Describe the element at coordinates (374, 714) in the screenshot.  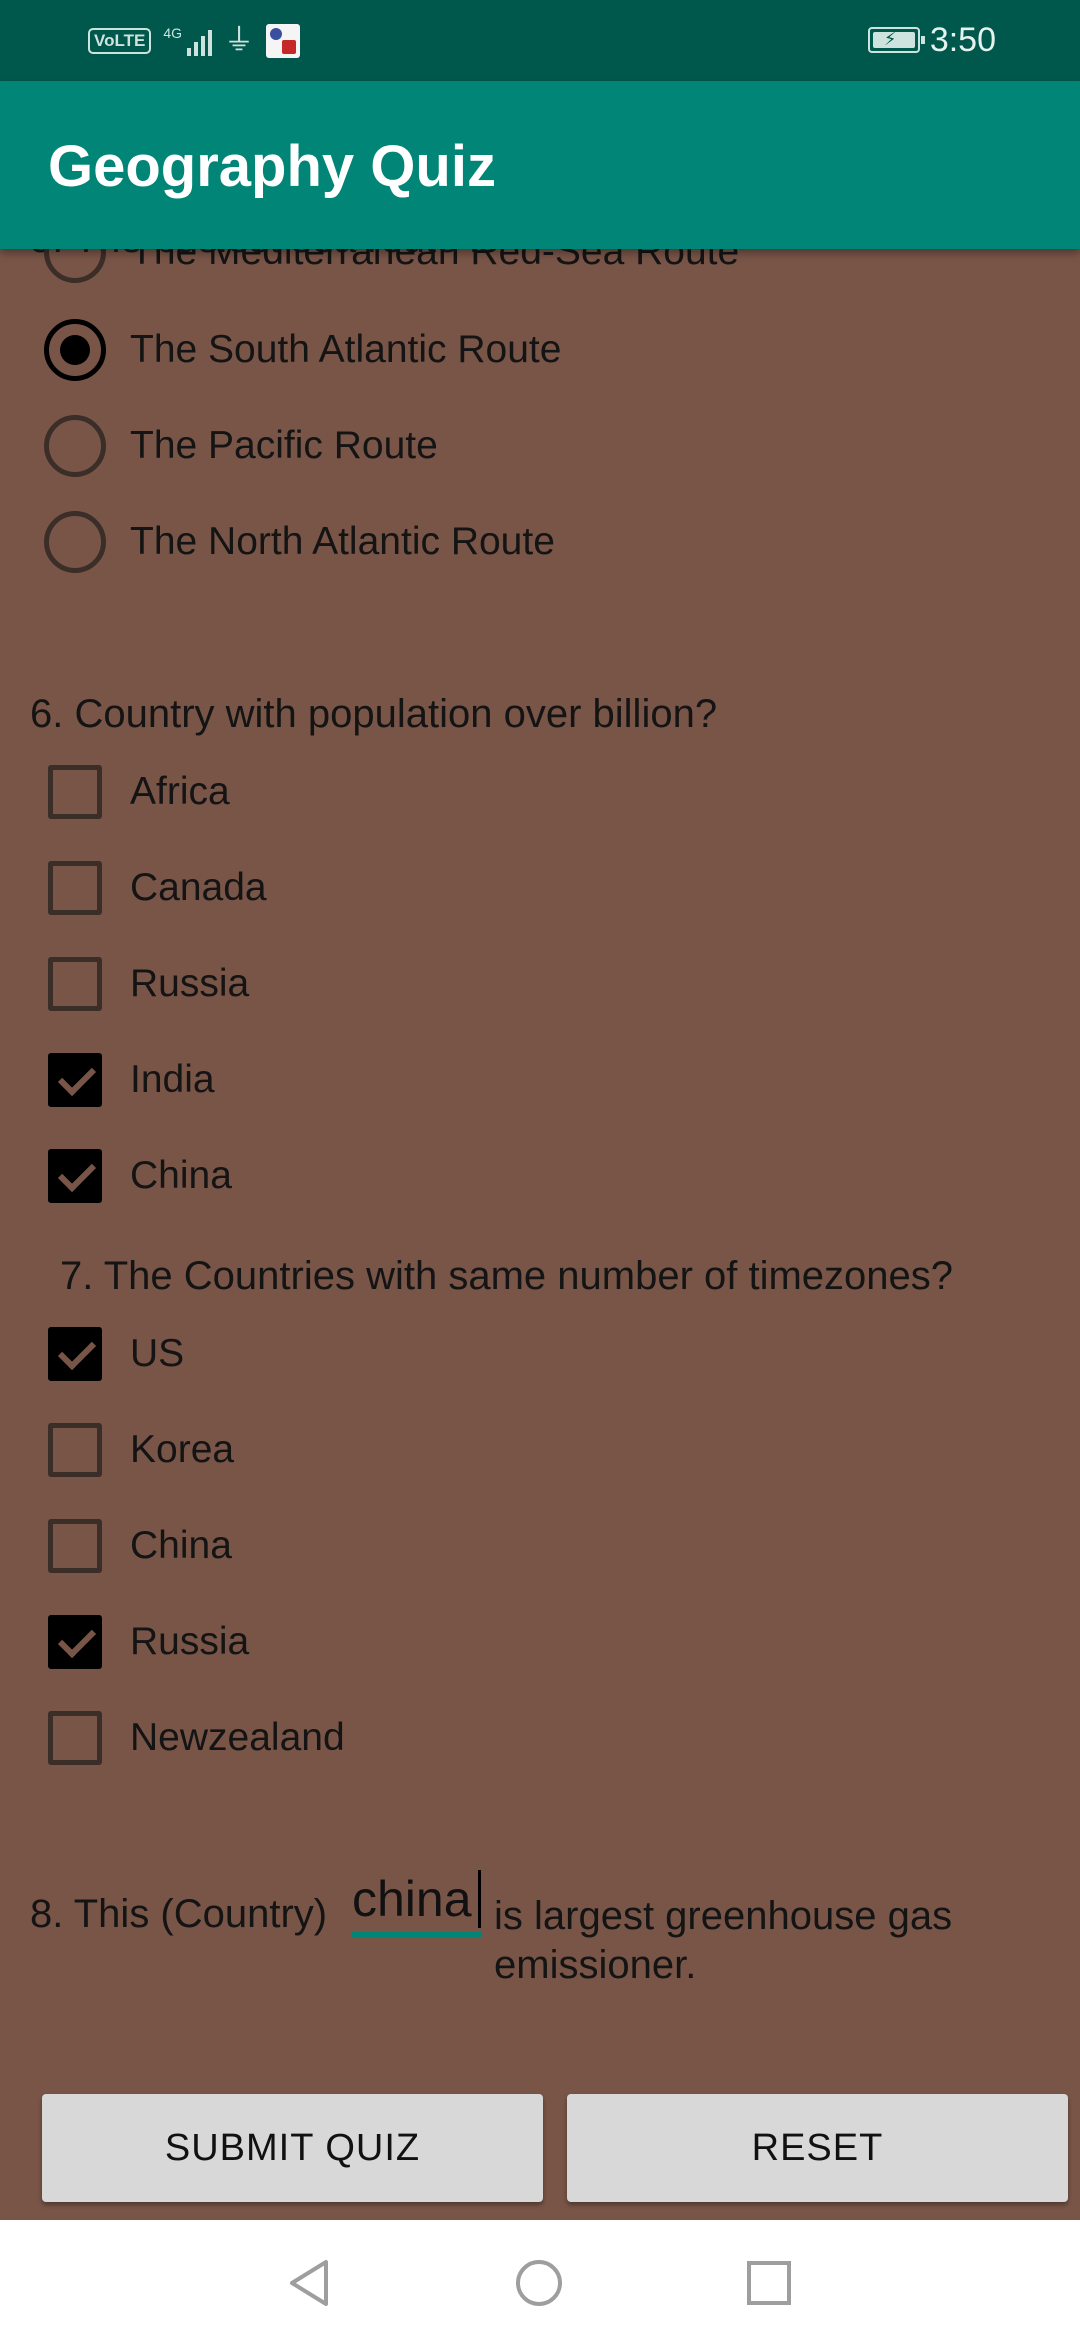
I see `question-6-text: 6. Country with population over billion?` at that location.